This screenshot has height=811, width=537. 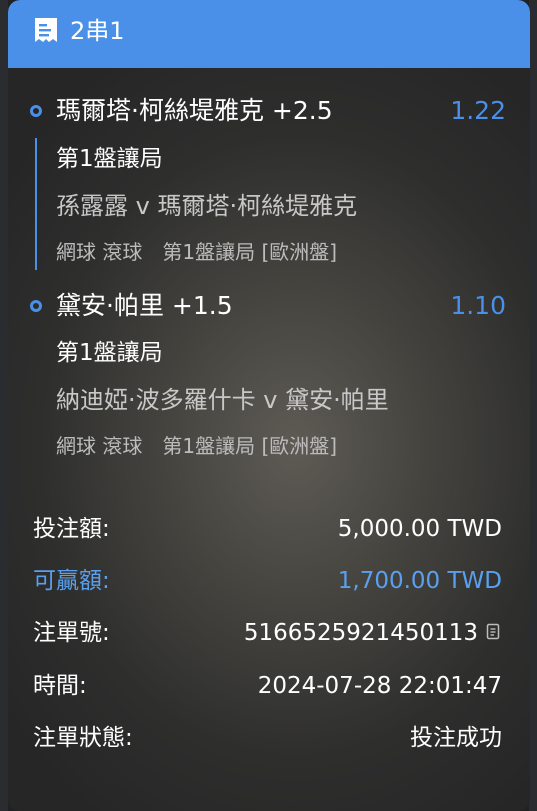 What do you see at coordinates (71, 581) in the screenshot?
I see `potential-win-label: 可贏額:` at bounding box center [71, 581].